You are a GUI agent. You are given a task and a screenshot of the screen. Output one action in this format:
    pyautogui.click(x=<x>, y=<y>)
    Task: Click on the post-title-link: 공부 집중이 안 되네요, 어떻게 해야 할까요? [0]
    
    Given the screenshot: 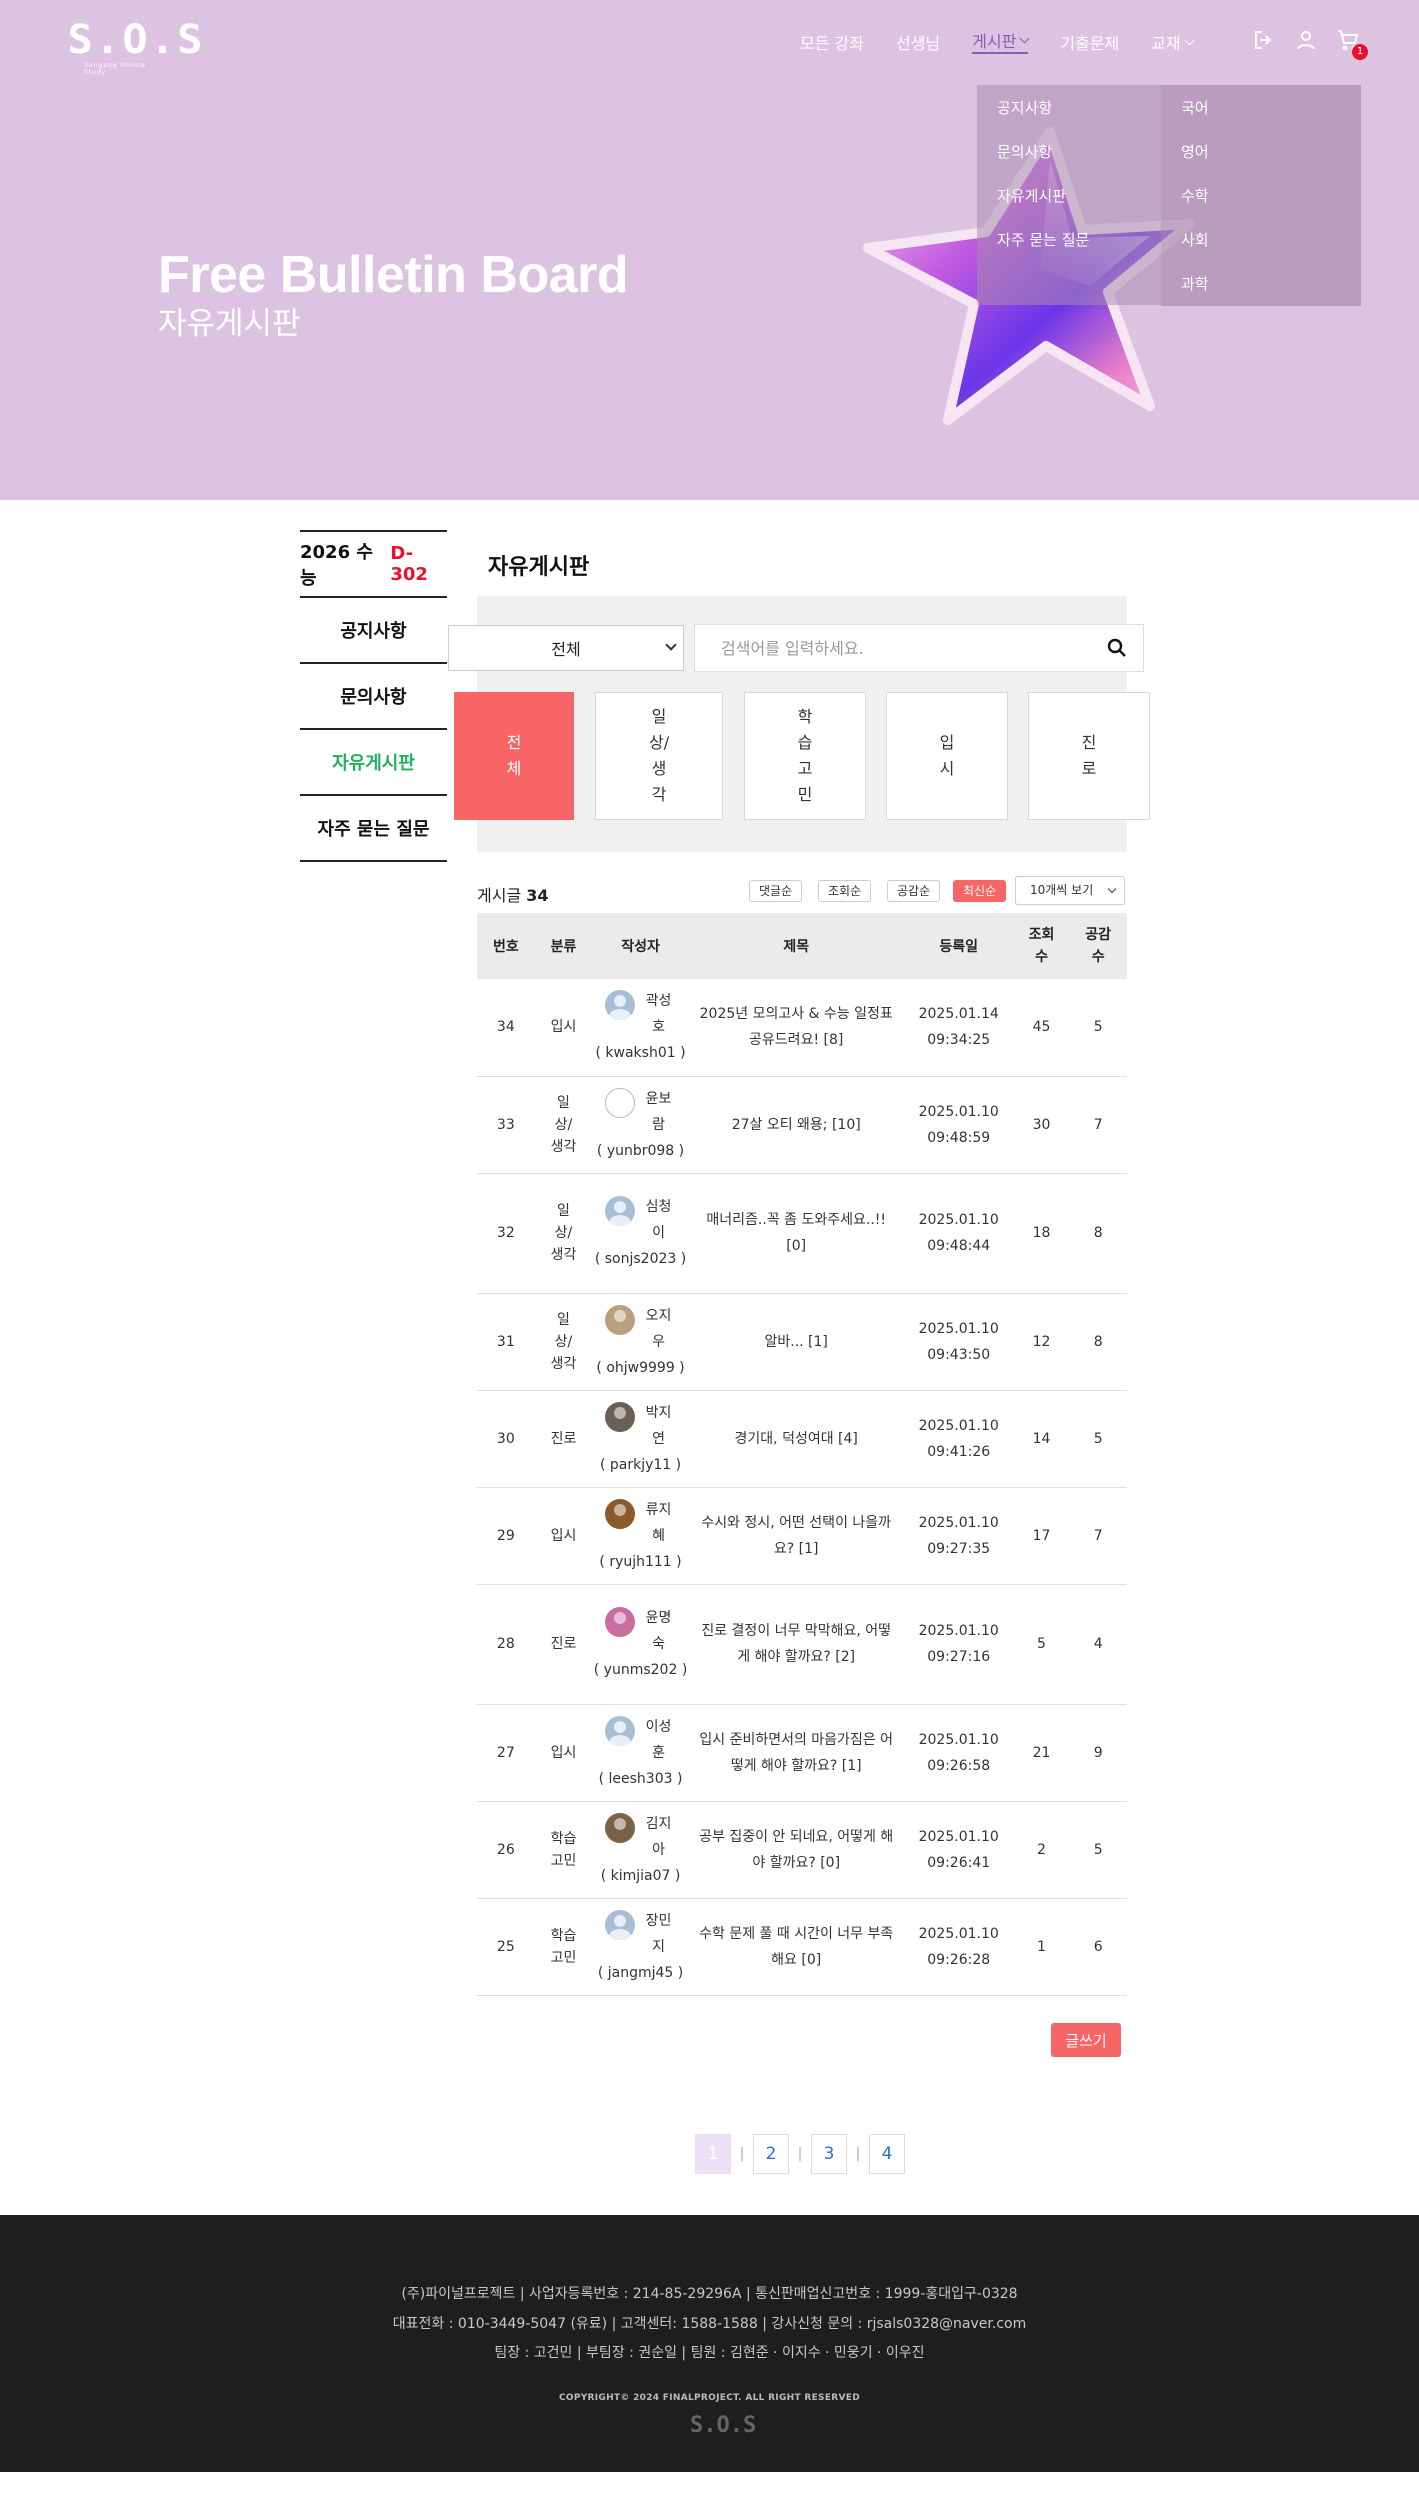 What is the action you would take?
    pyautogui.click(x=796, y=1850)
    